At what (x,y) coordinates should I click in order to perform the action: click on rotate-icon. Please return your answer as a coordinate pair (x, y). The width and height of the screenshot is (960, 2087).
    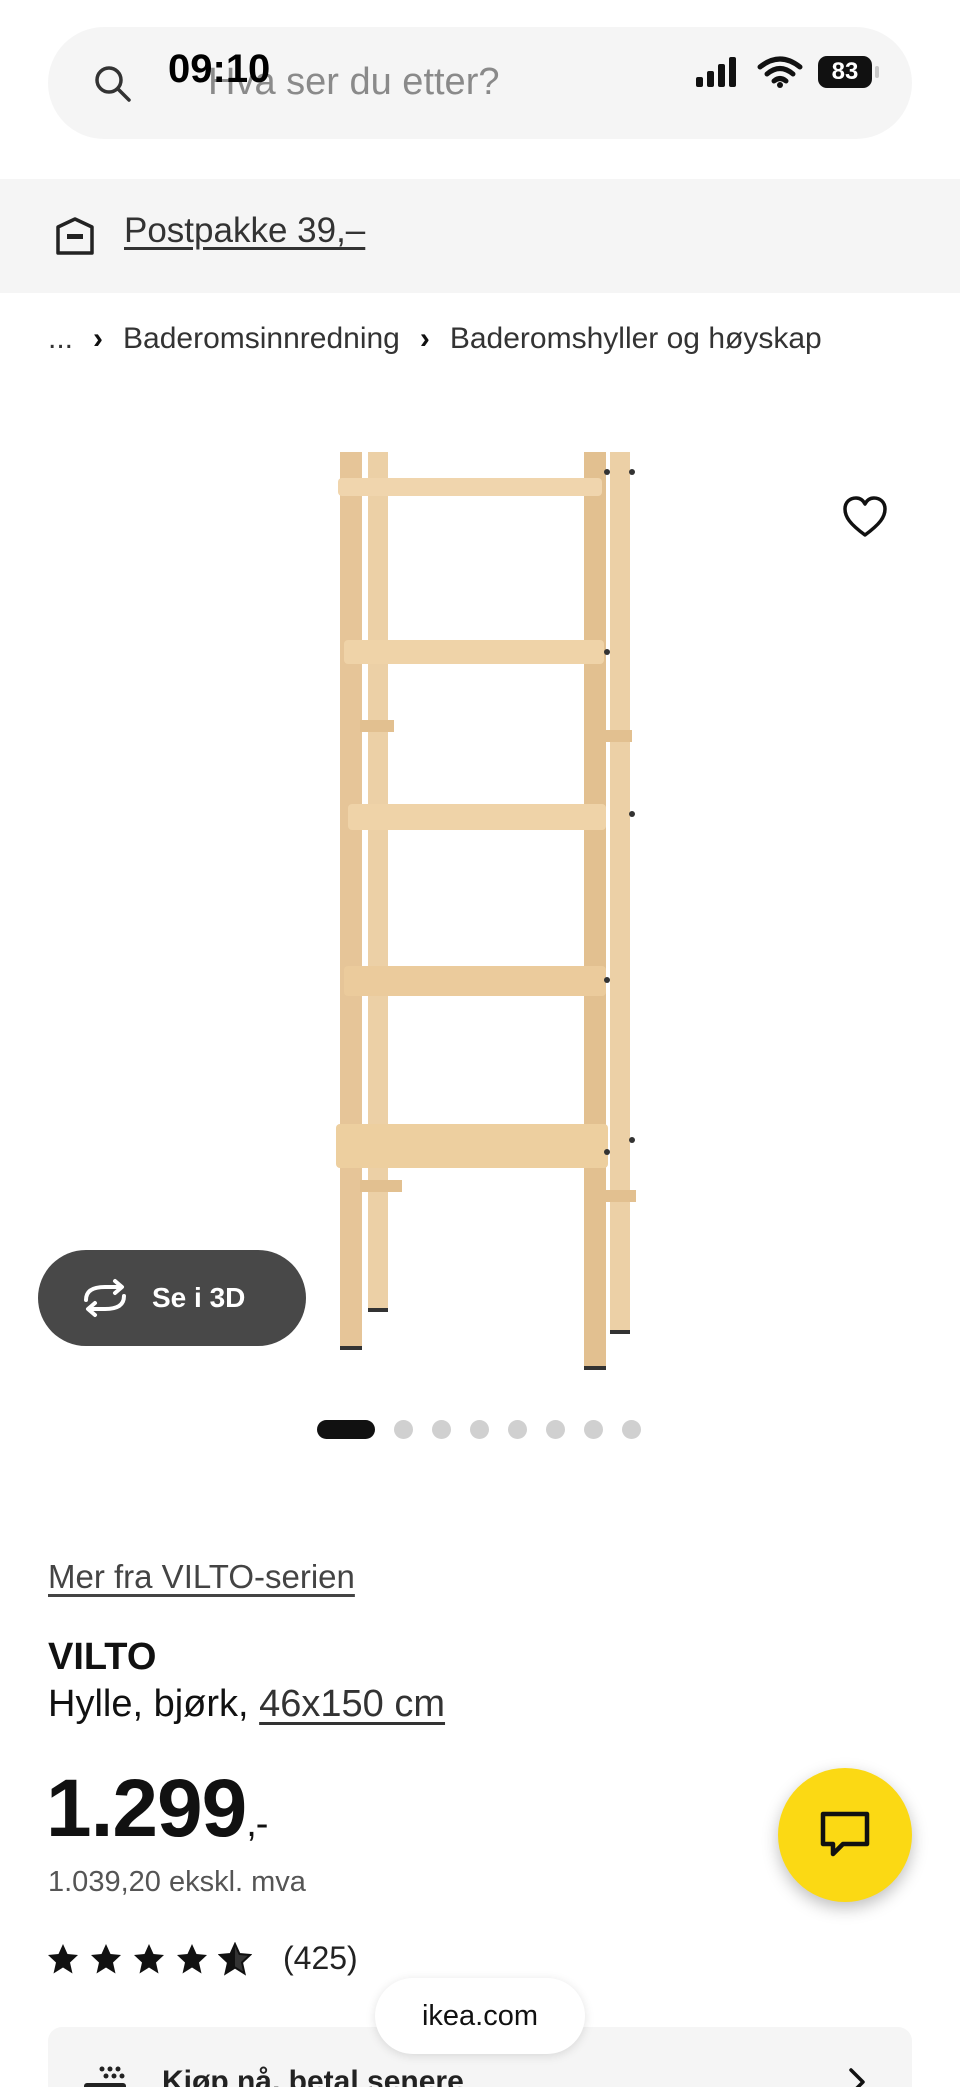
    Looking at the image, I should click on (105, 1298).